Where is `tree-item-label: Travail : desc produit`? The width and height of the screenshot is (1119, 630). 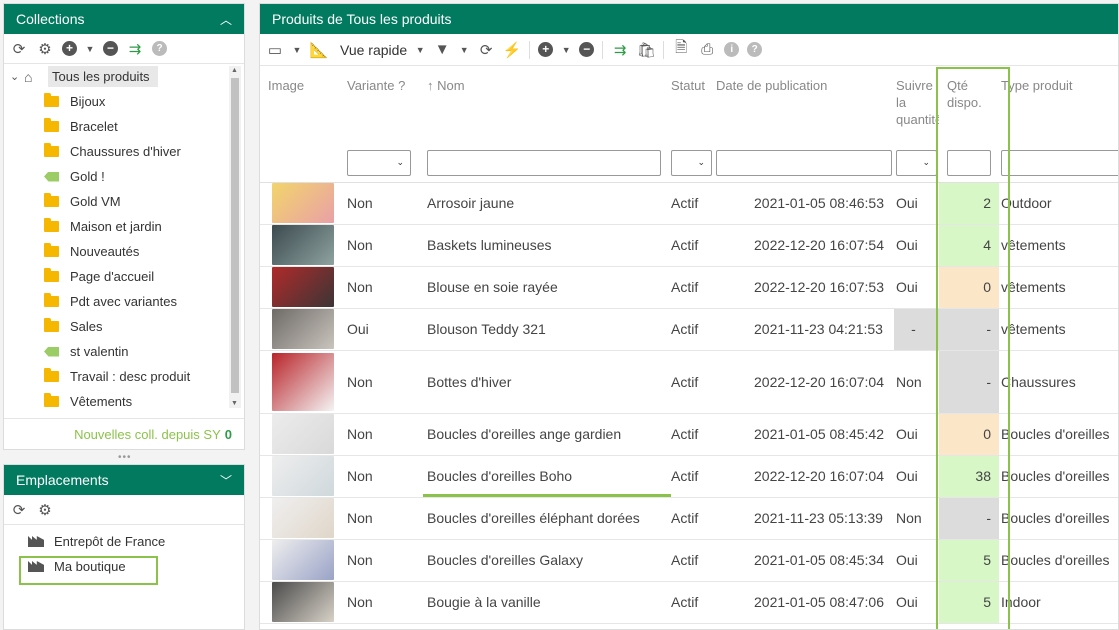
tree-item-label: Travail : desc produit is located at coordinates (130, 376).